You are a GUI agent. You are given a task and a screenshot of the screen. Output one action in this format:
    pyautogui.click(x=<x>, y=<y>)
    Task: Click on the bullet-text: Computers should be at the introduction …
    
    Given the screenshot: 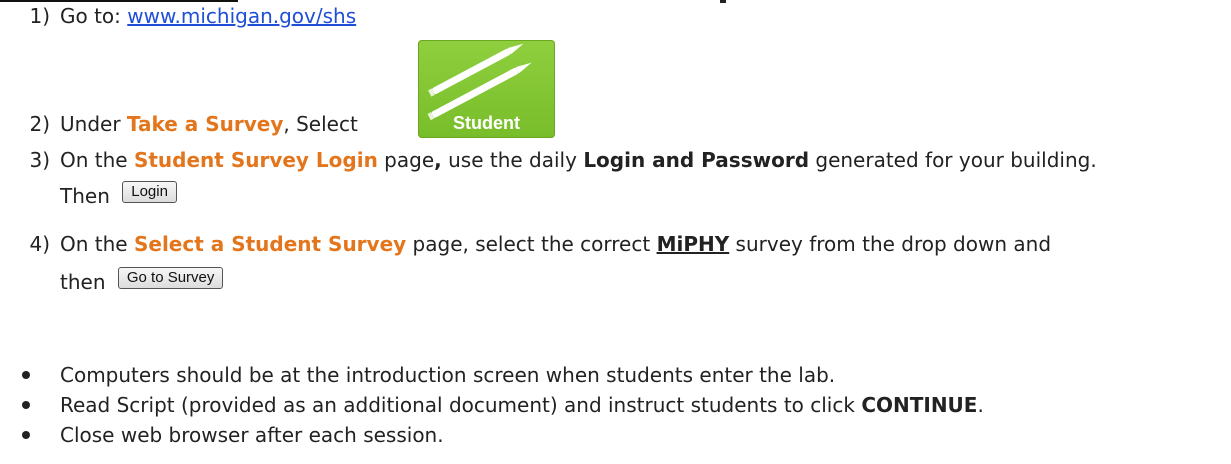 What is the action you would take?
    pyautogui.click(x=448, y=375)
    